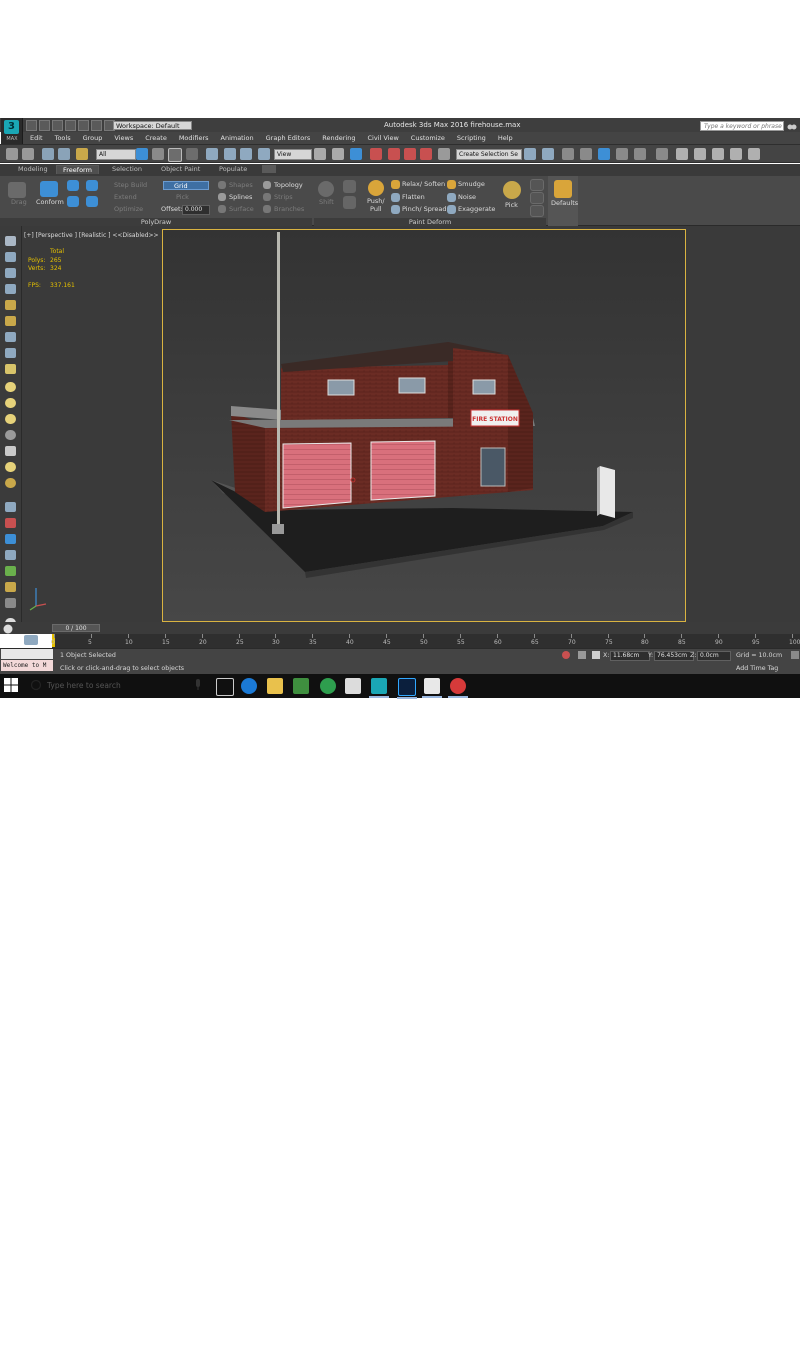 The width and height of the screenshot is (800, 1372). Describe the element at coordinates (530, 154) in the screenshot. I see `mirror-icon` at that location.